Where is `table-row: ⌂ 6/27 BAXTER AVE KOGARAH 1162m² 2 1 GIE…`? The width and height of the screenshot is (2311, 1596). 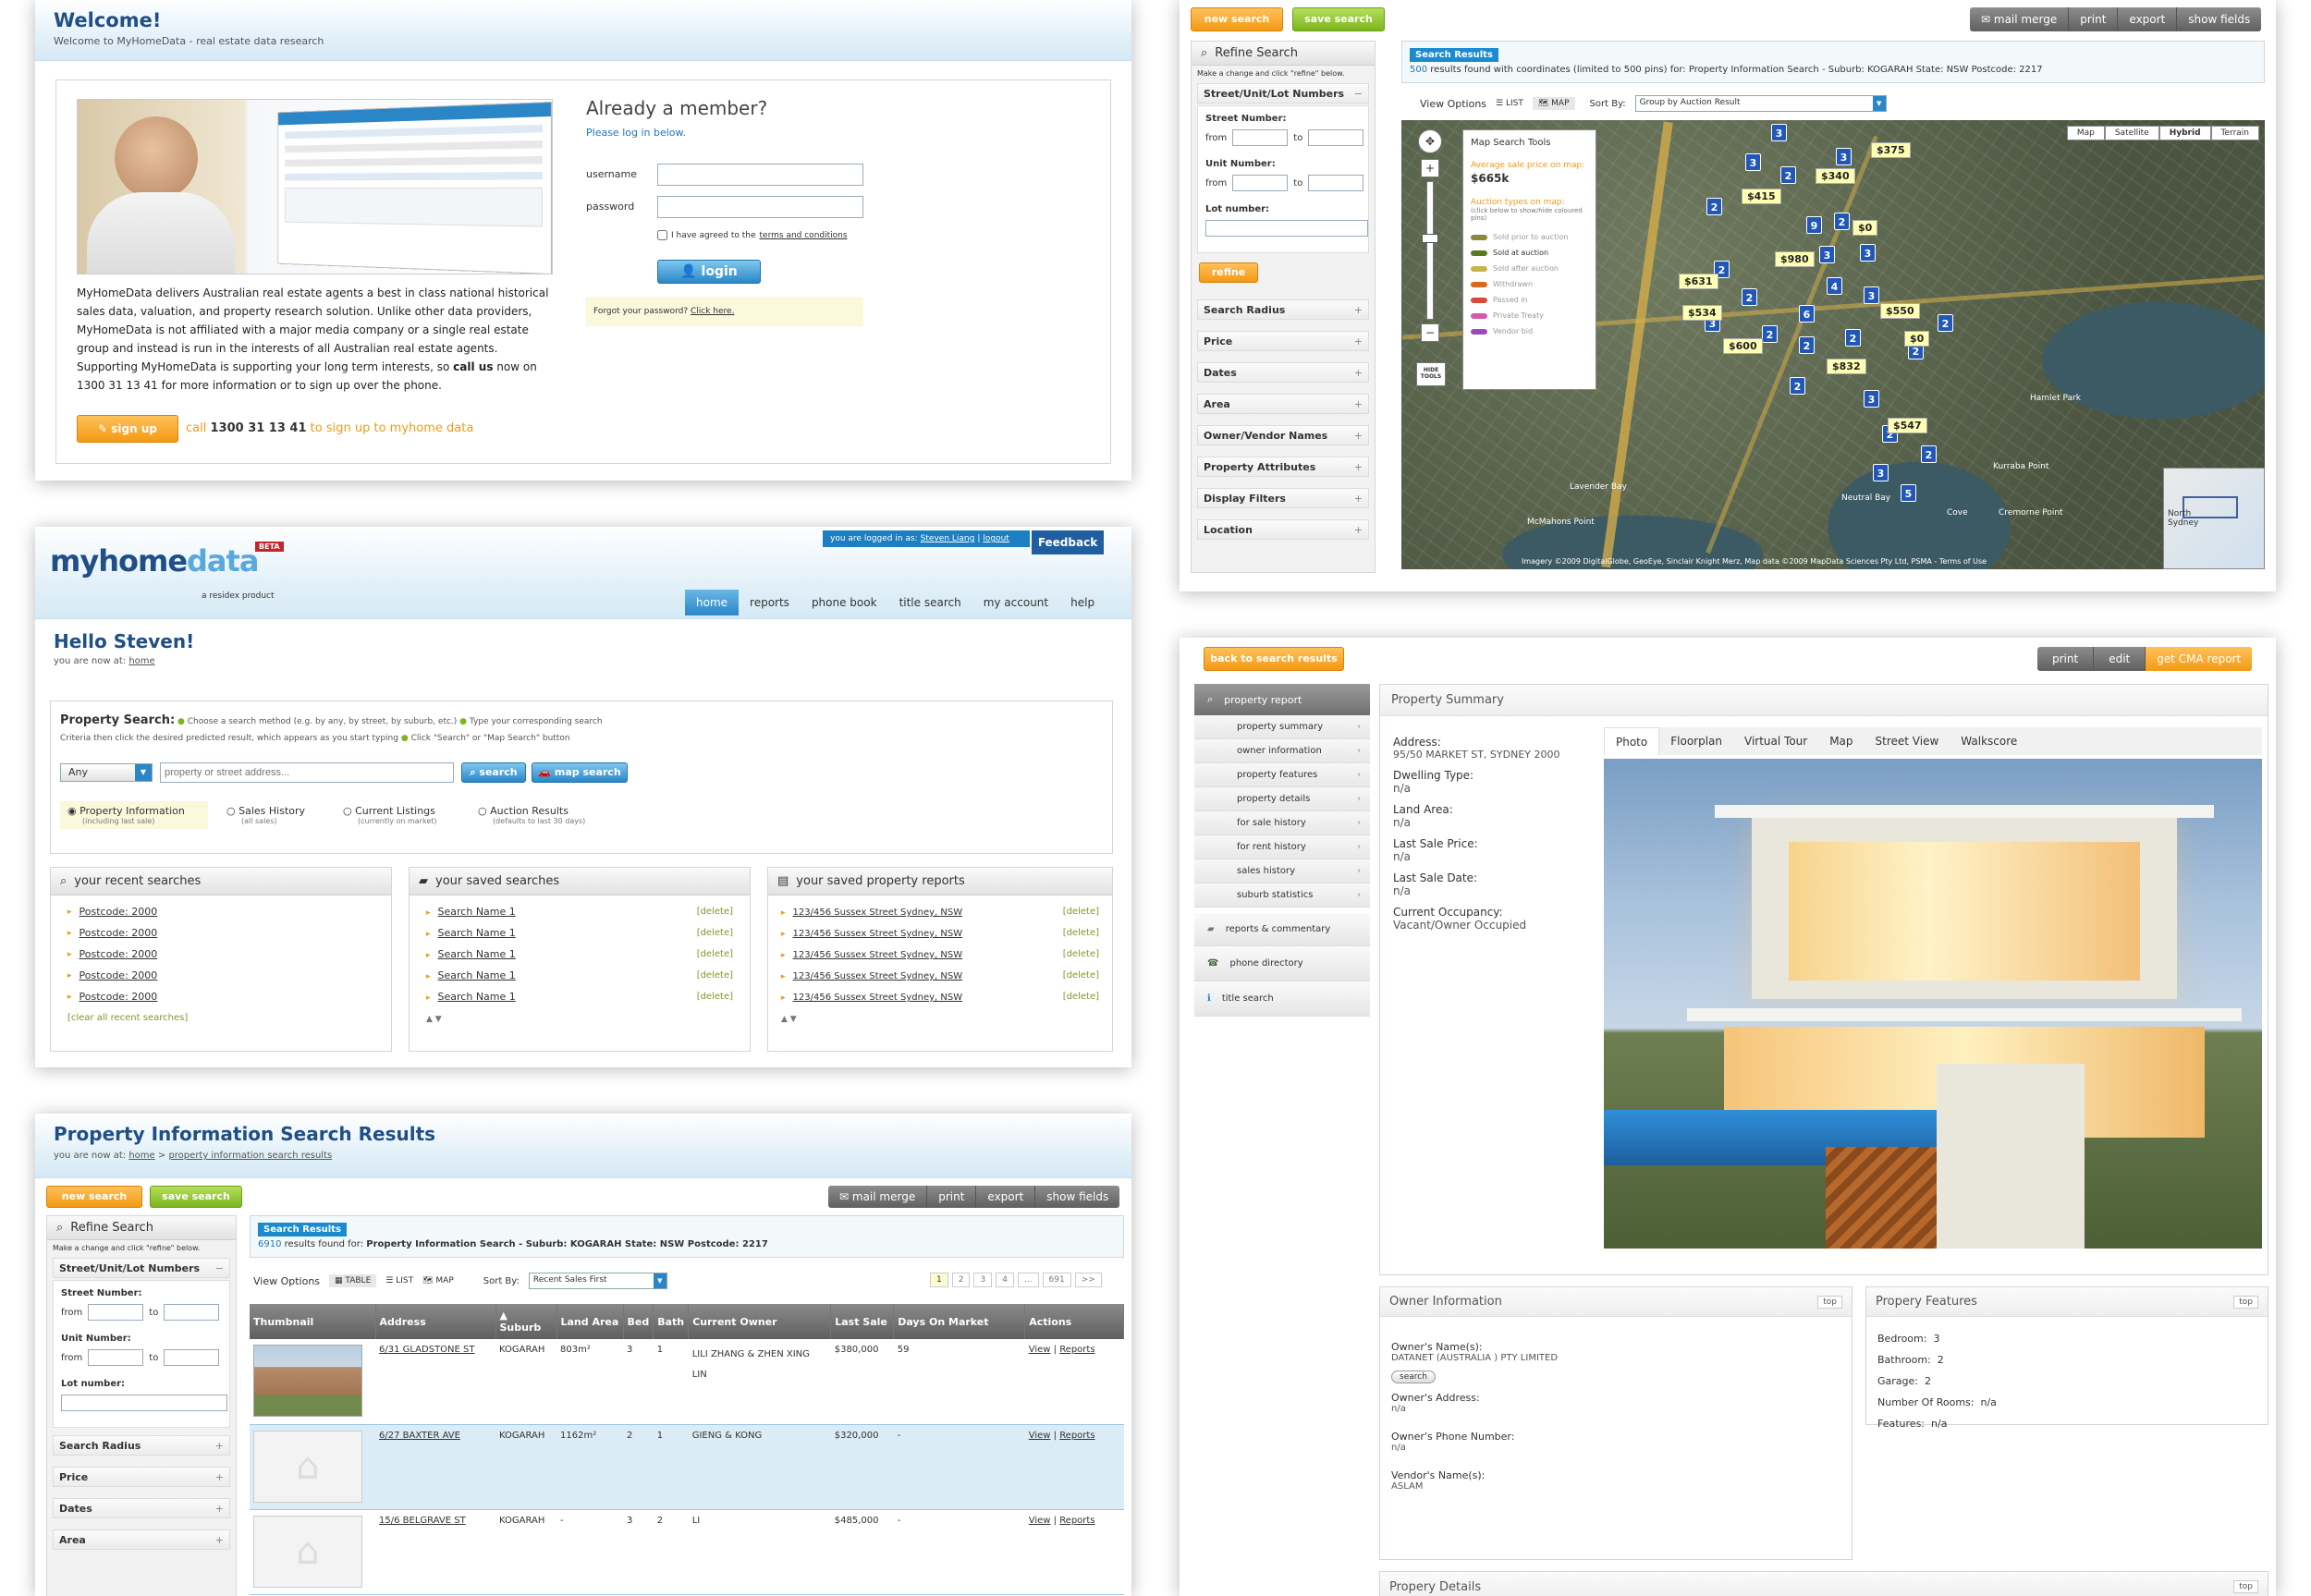
table-row: ⌂ 6/27 BAXTER AVE KOGARAH 1162m² 2 1 GIE… is located at coordinates (687, 1466).